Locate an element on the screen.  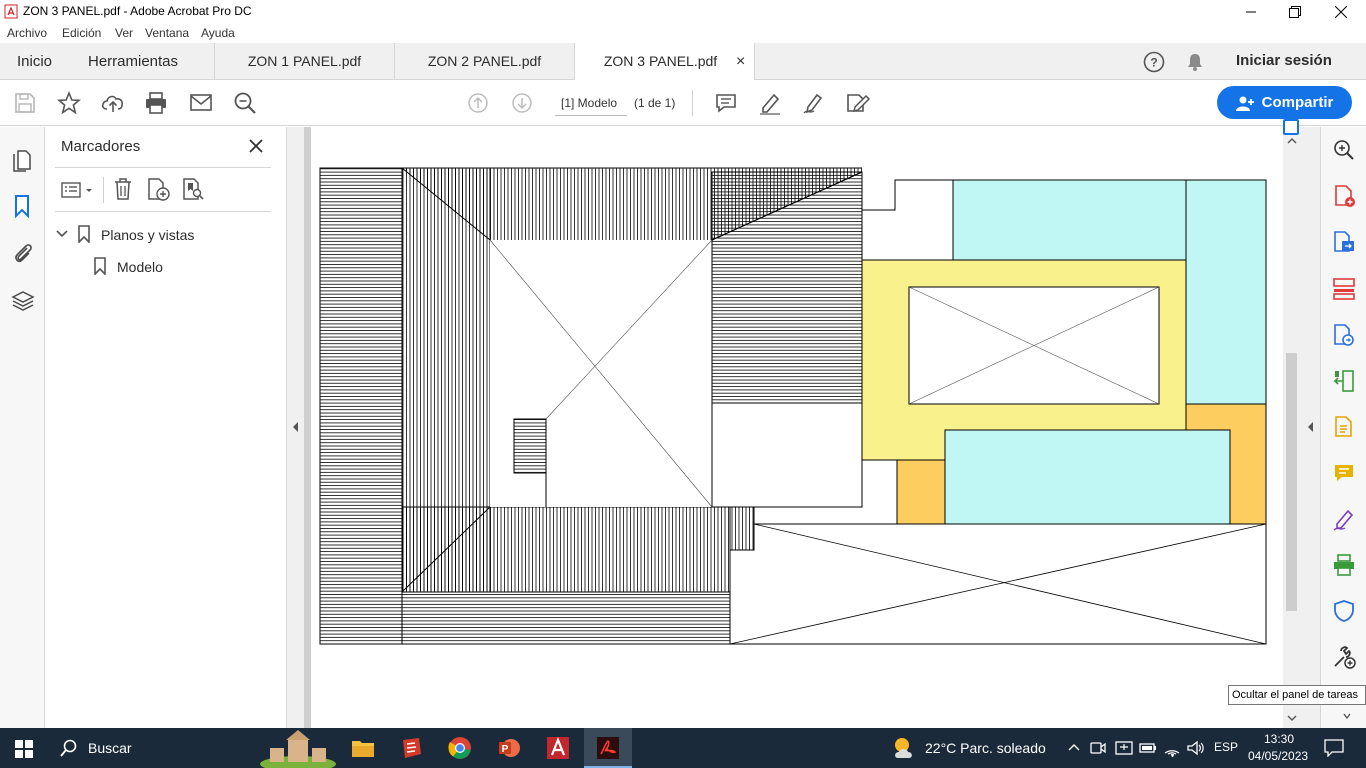
taskbar-search-box: Buscar is located at coordinates (193, 748).